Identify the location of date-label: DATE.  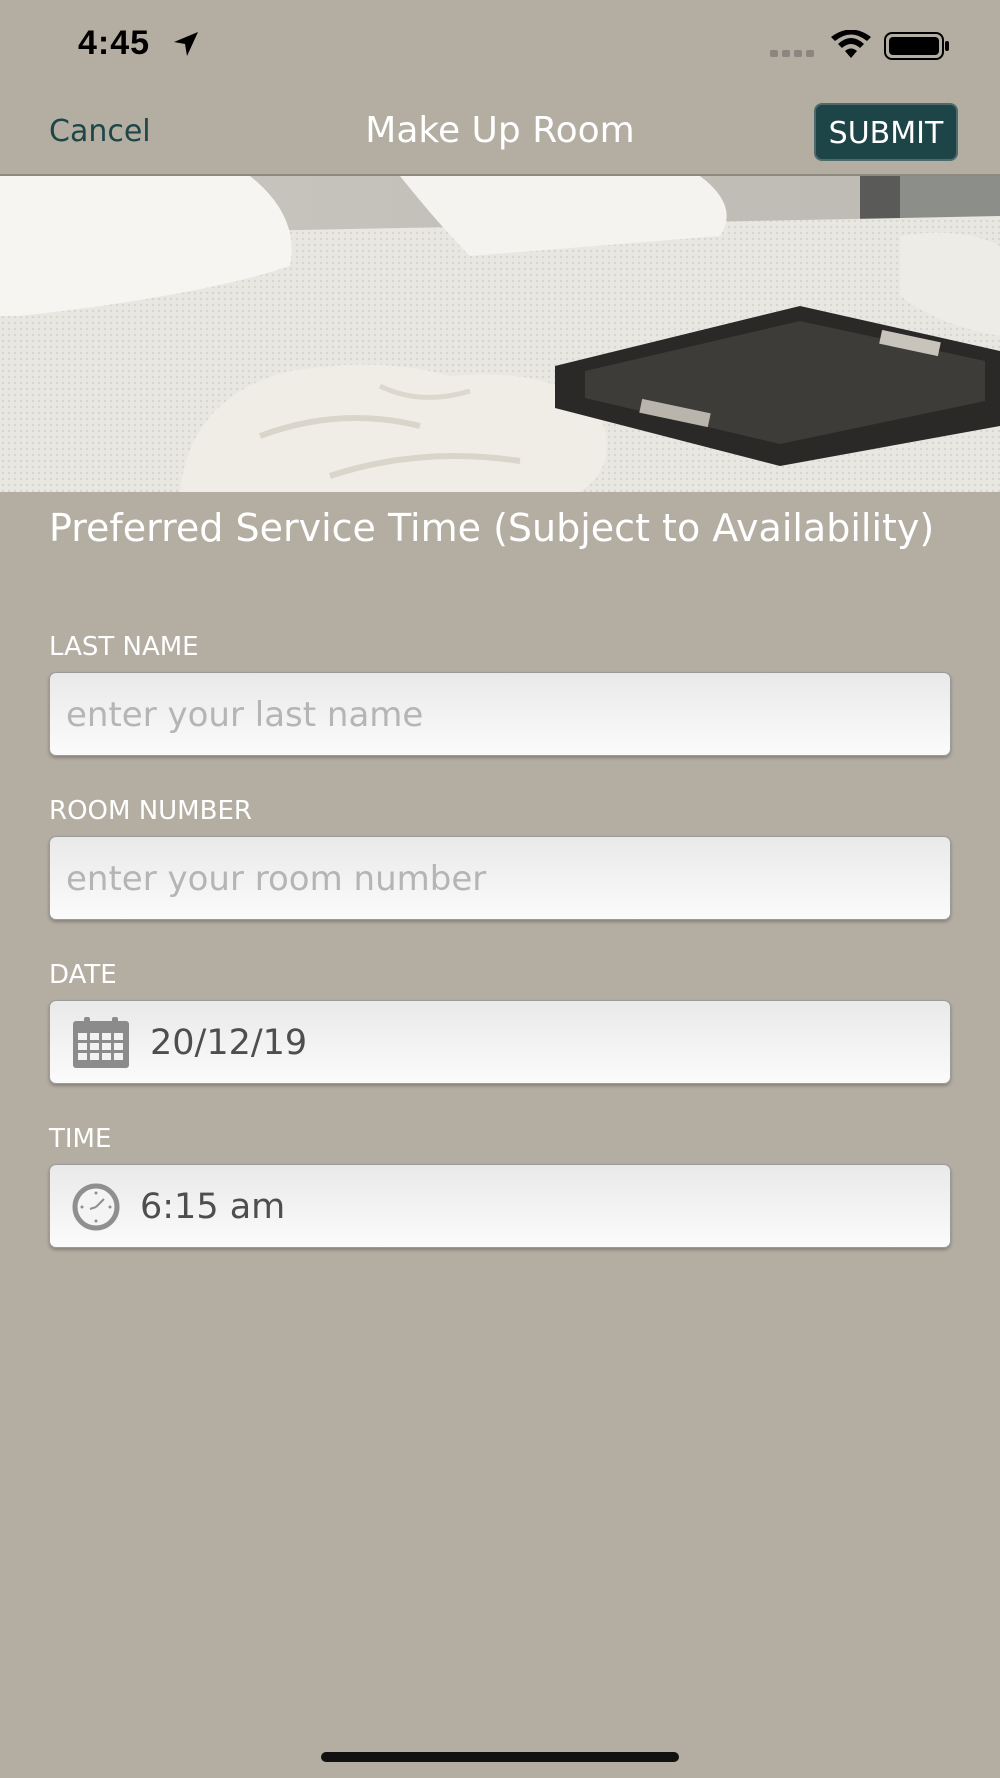
(83, 975).